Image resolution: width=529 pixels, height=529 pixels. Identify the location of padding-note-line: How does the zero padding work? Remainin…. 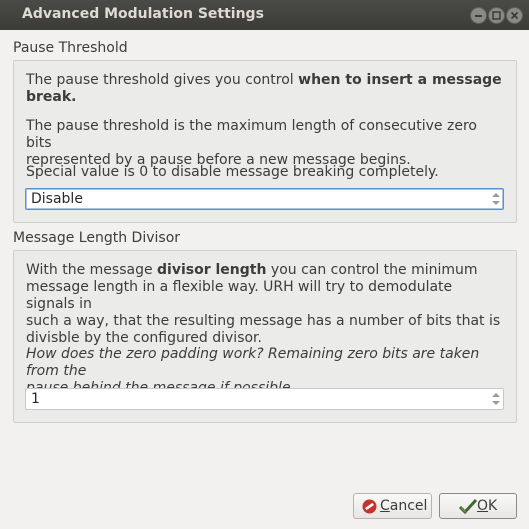
(253, 362).